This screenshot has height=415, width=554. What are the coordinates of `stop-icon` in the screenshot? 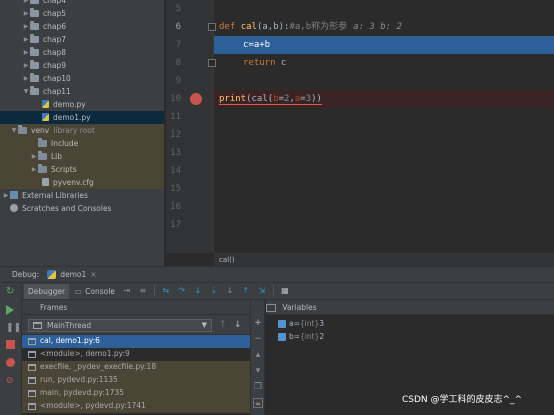 It's located at (10, 344).